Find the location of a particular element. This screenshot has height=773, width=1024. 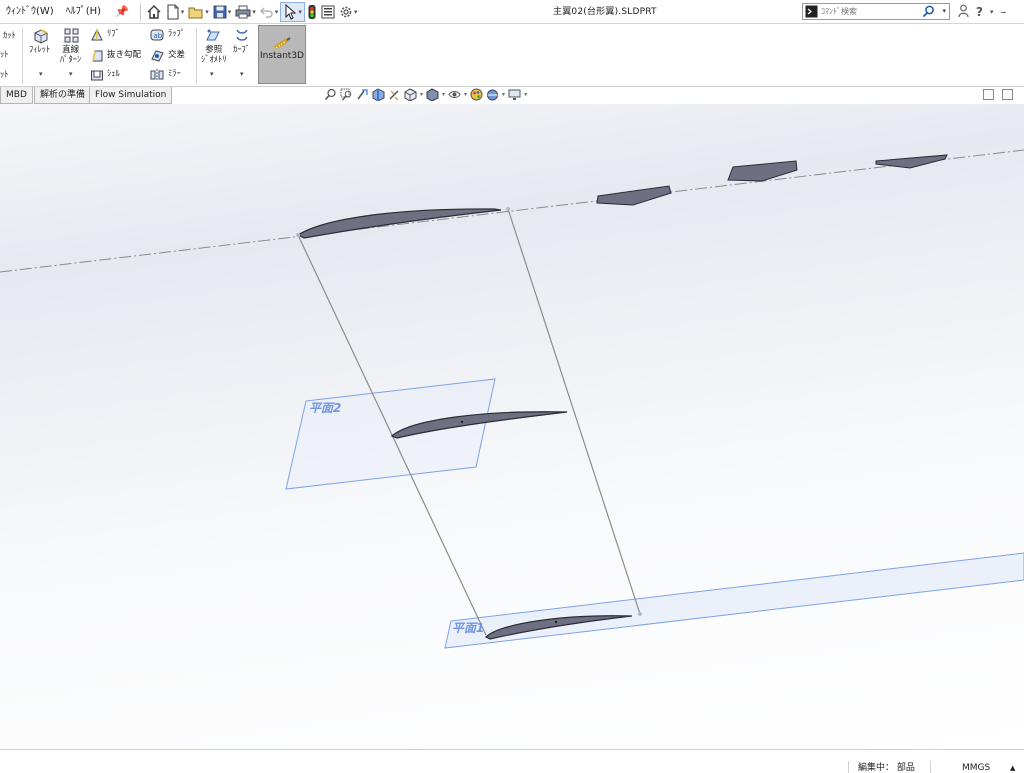

instant3d-button: Instant3D is located at coordinates (282, 54).